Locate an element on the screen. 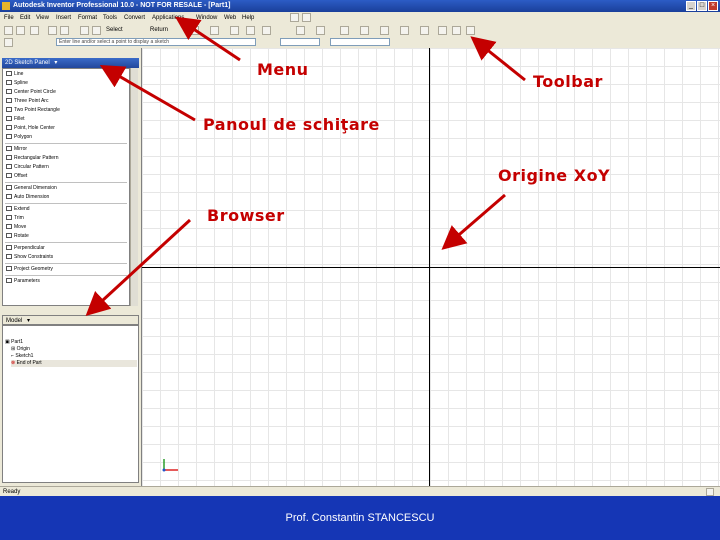 This screenshot has width=720, height=540. menu-annotation: Menu is located at coordinates (283, 69).